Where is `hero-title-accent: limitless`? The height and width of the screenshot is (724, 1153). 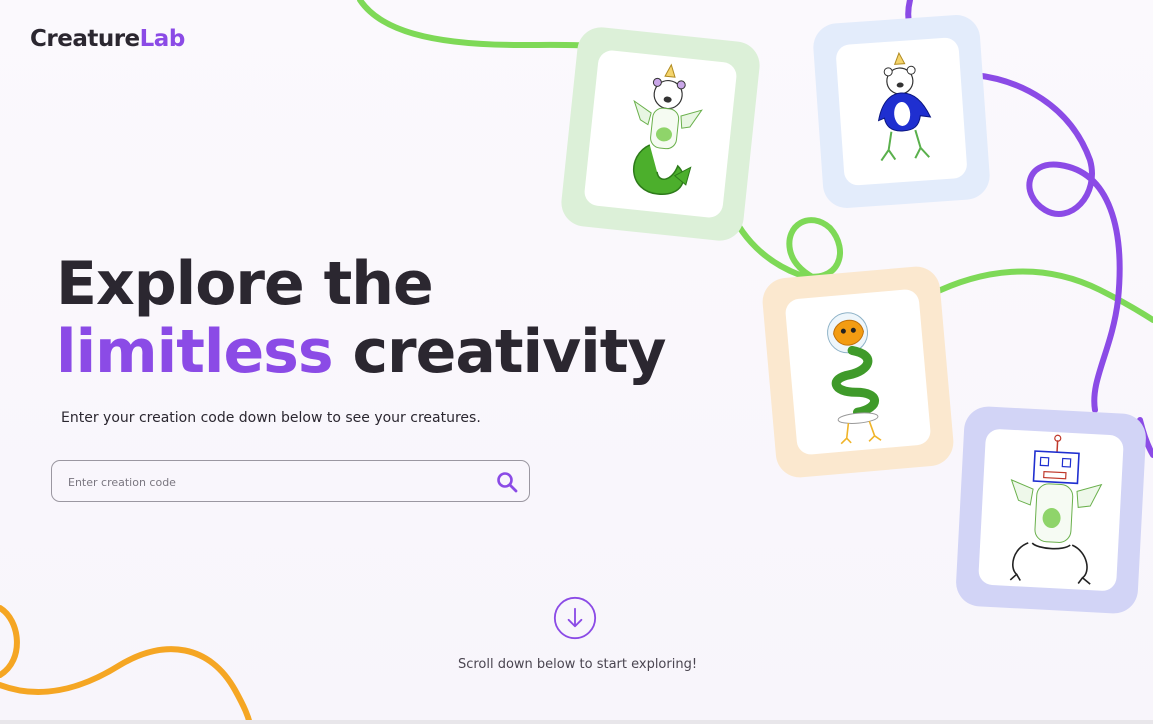 hero-title-accent: limitless is located at coordinates (195, 352).